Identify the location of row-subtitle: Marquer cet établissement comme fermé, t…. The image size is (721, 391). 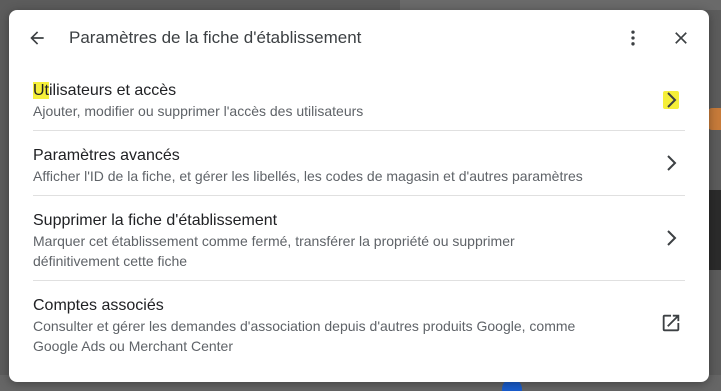
(274, 251).